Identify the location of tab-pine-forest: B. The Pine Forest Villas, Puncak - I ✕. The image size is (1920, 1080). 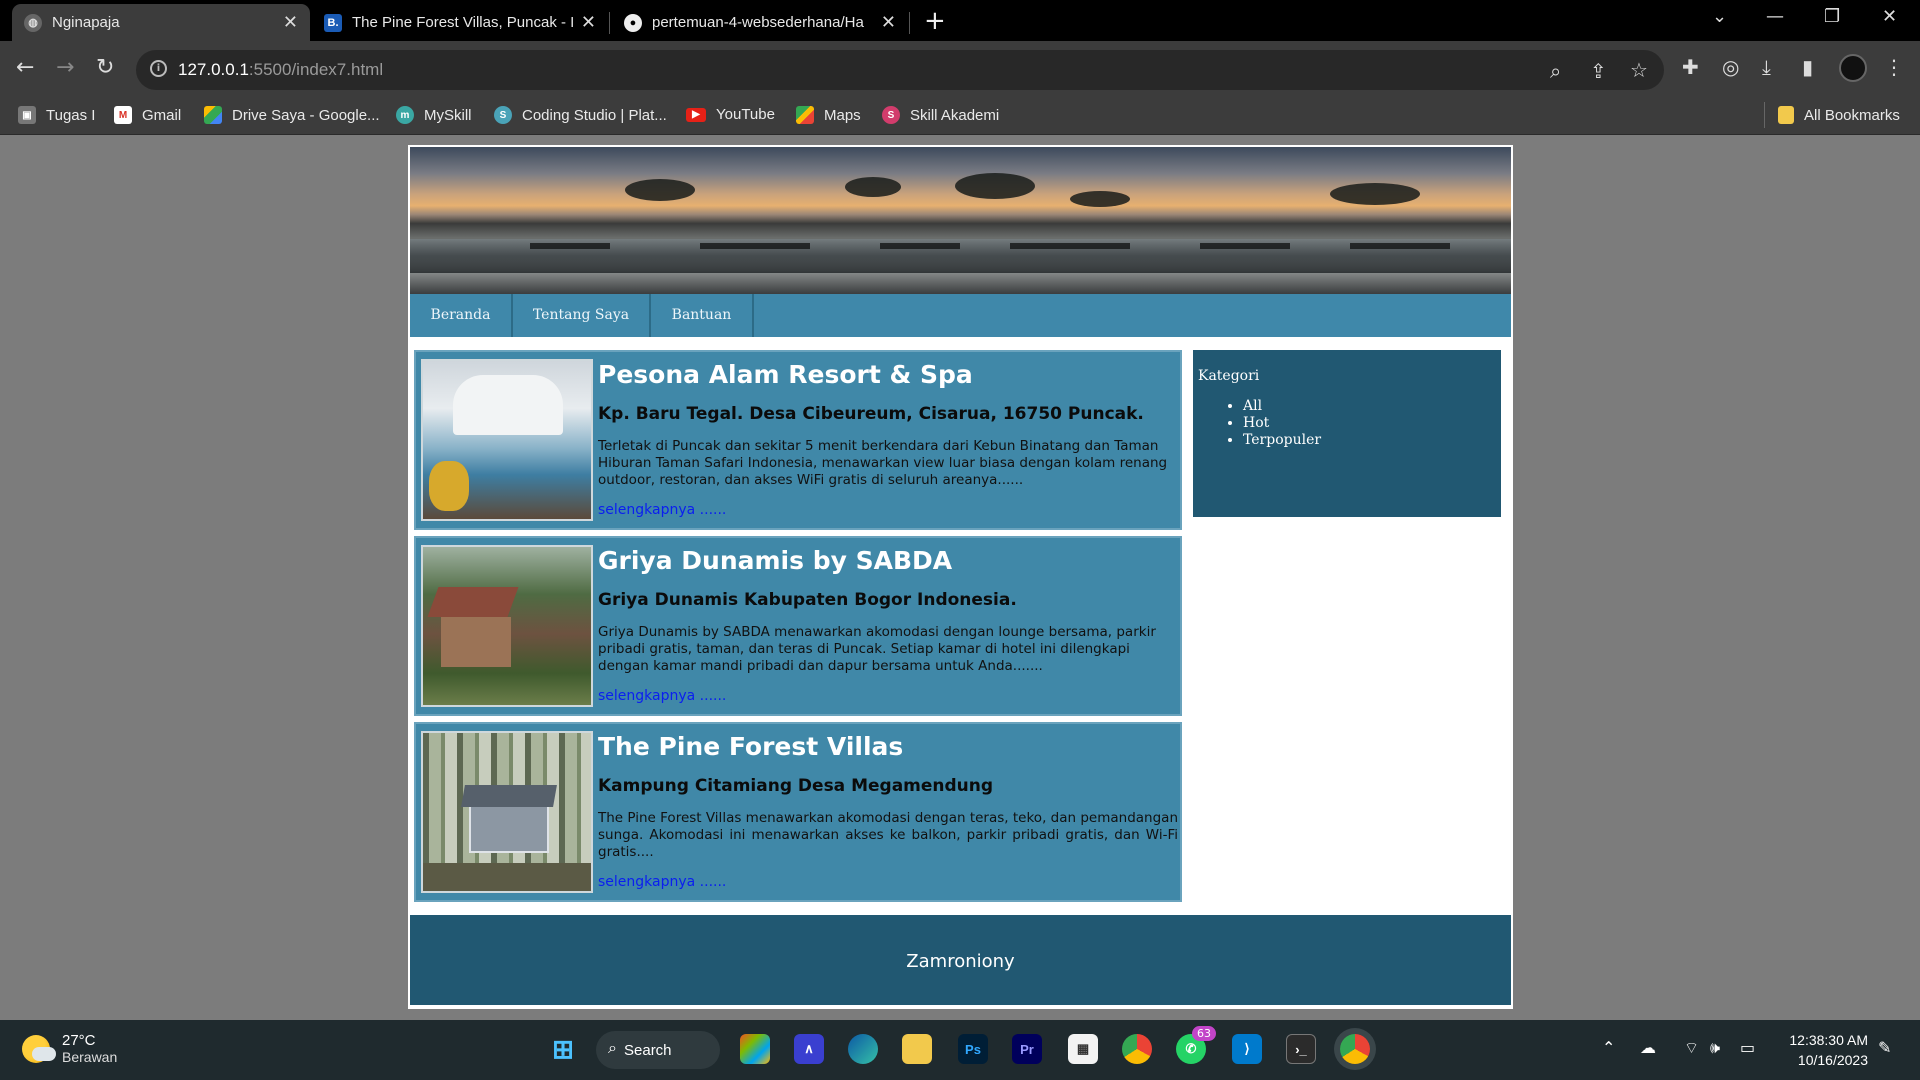
(460, 22).